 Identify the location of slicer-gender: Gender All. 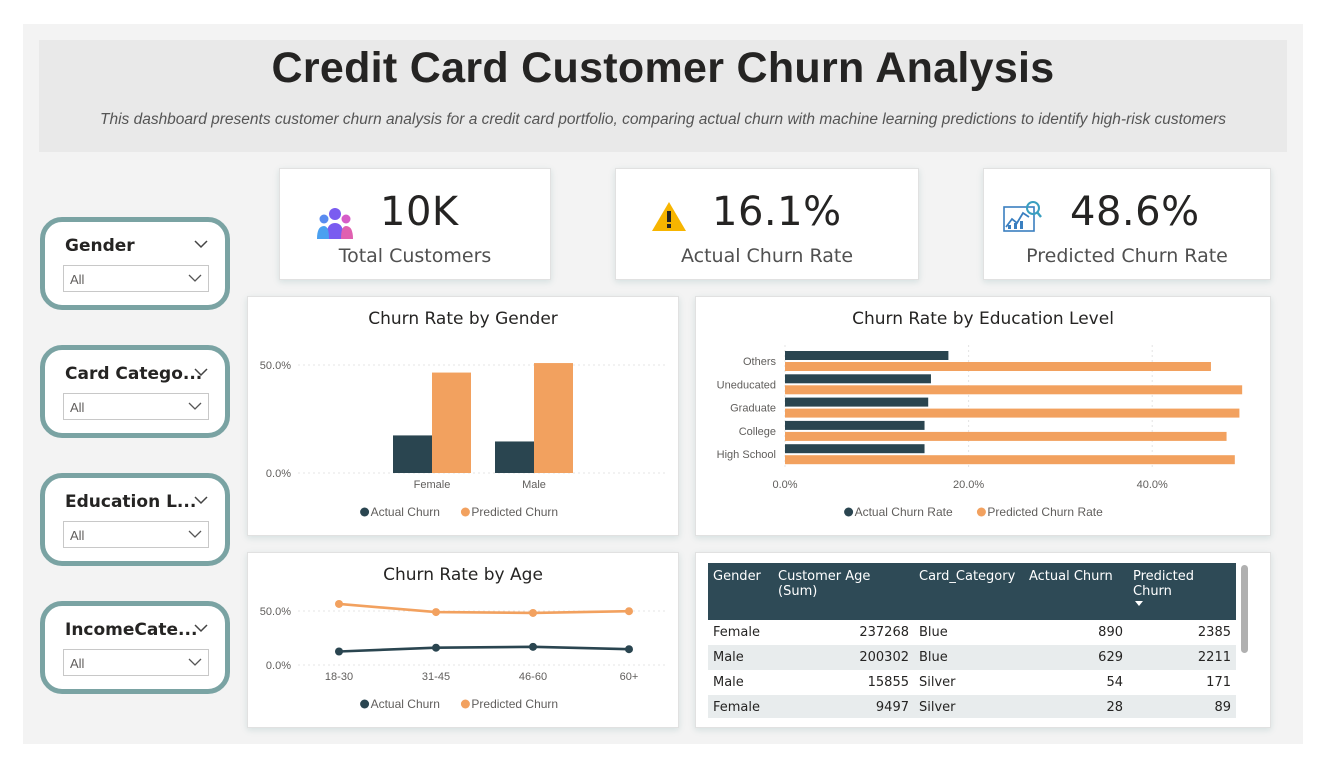
(135, 263).